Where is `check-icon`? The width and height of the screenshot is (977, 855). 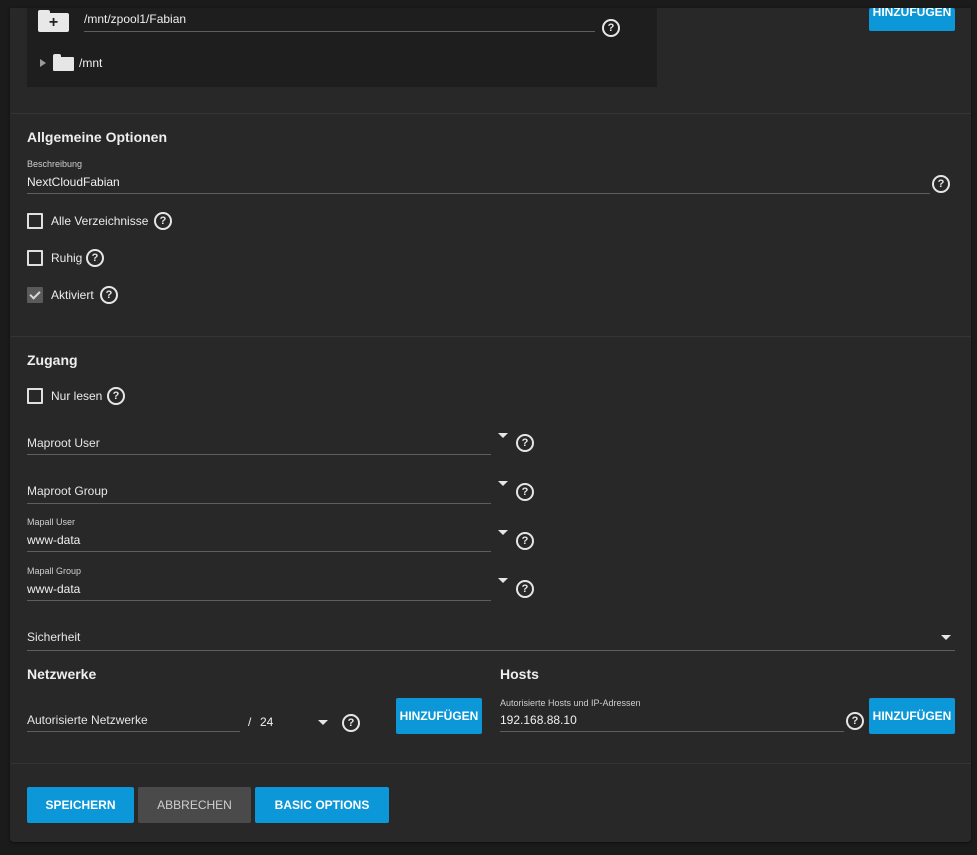
check-icon is located at coordinates (35, 294).